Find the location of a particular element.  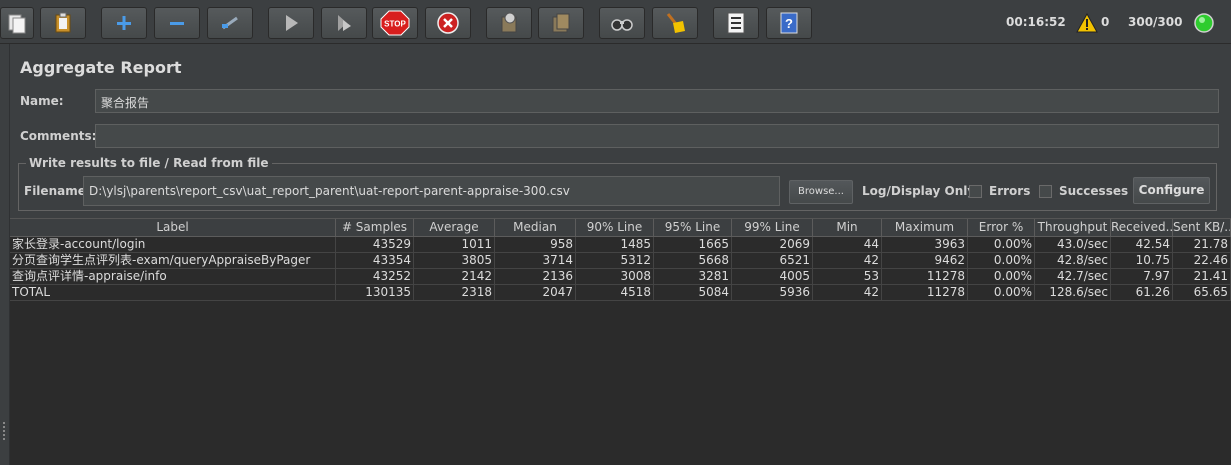

cell-line-90: 4518 is located at coordinates (615, 293).